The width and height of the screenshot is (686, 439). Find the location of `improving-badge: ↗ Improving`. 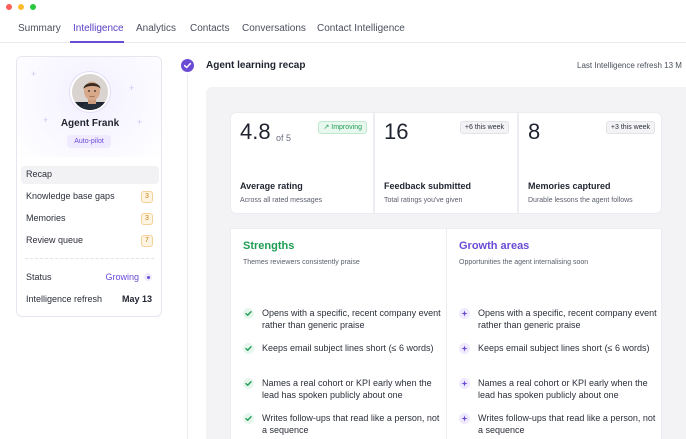

improving-badge: ↗ Improving is located at coordinates (342, 127).